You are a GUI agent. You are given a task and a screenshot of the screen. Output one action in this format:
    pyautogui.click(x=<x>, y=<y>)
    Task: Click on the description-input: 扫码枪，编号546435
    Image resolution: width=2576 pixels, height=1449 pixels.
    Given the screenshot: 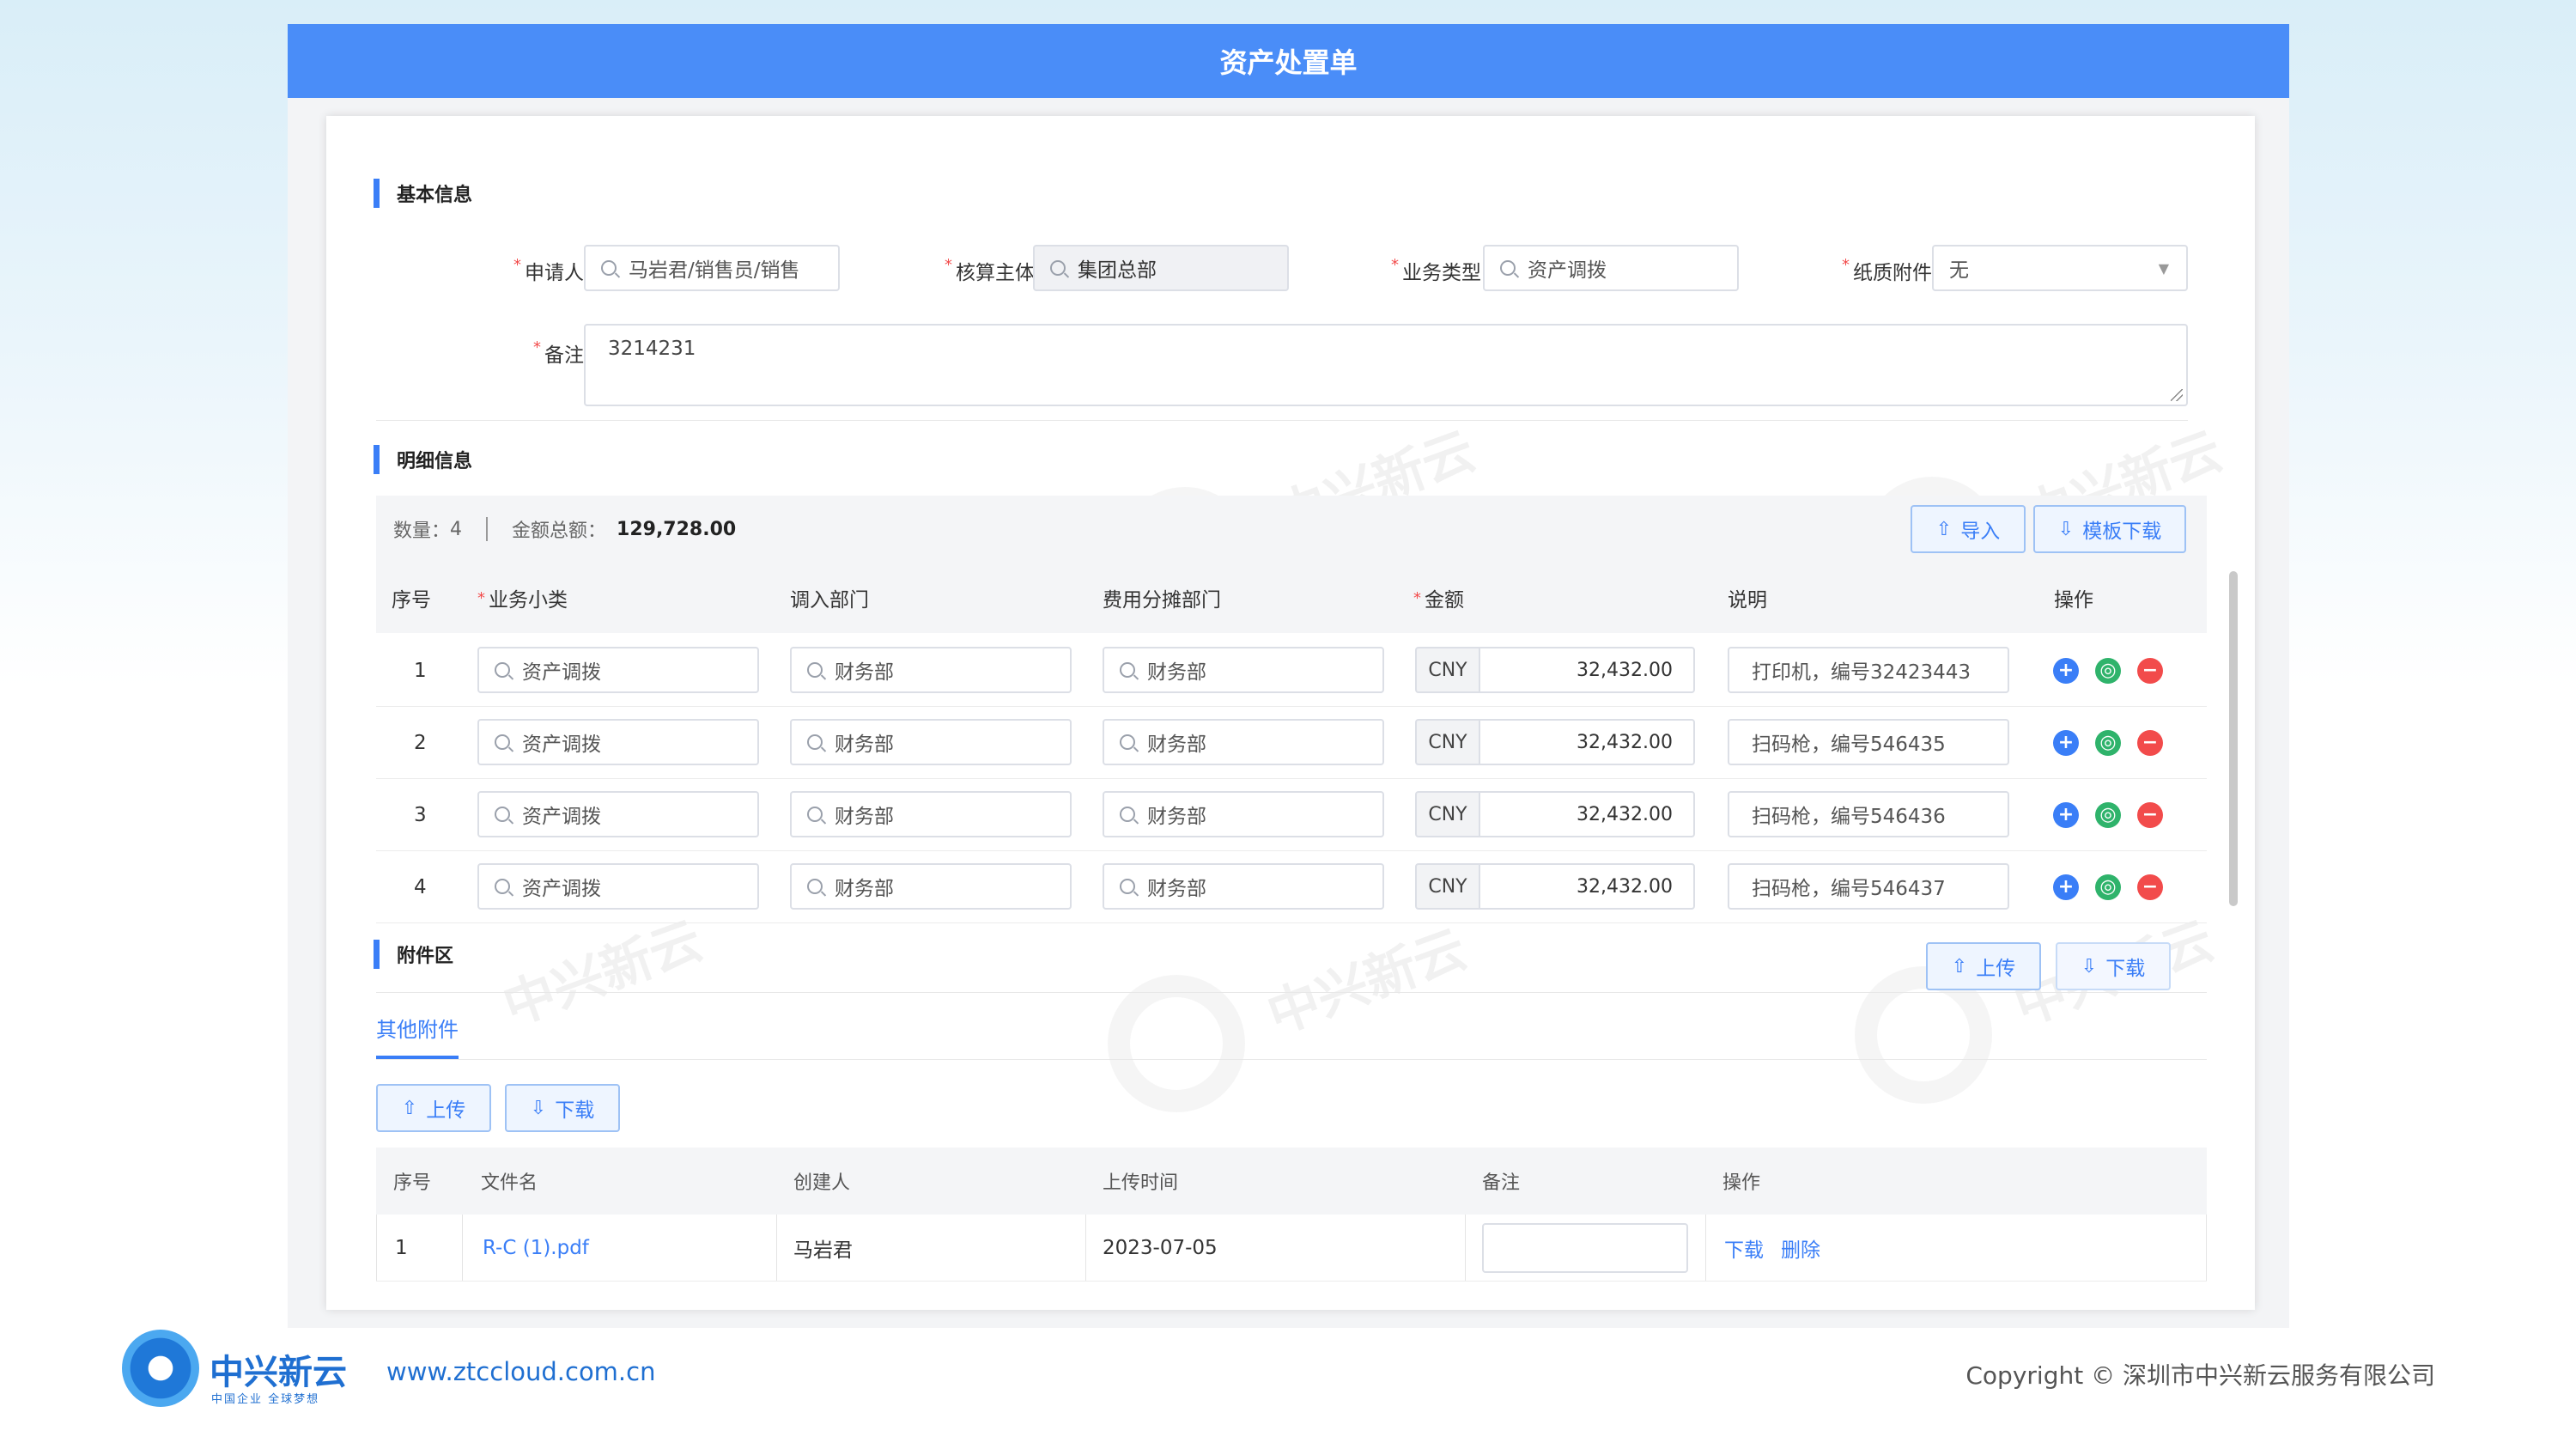 What is the action you would take?
    pyautogui.click(x=1868, y=742)
    